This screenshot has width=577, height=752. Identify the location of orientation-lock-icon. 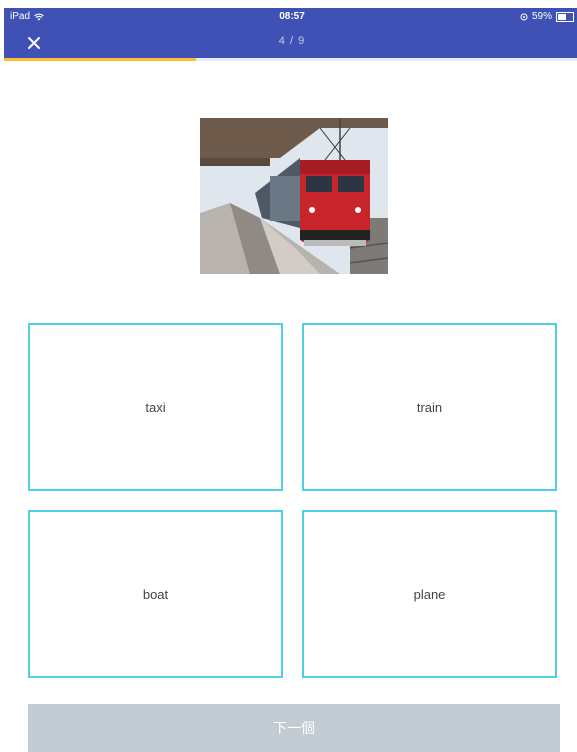
(524, 16).